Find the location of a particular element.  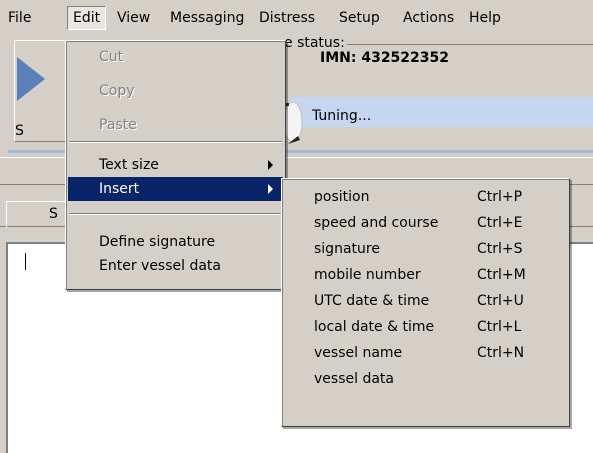

insert-item-local-date-time: local date & time Ctrl+L is located at coordinates (425, 327).